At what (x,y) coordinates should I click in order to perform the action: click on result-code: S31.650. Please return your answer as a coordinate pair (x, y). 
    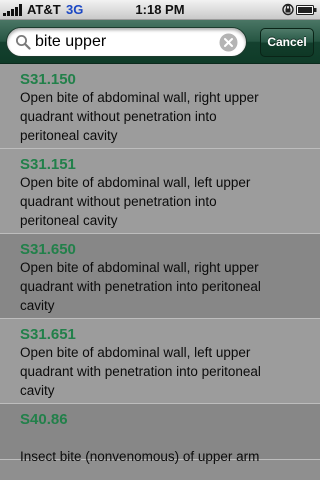
    Looking at the image, I should click on (48, 249).